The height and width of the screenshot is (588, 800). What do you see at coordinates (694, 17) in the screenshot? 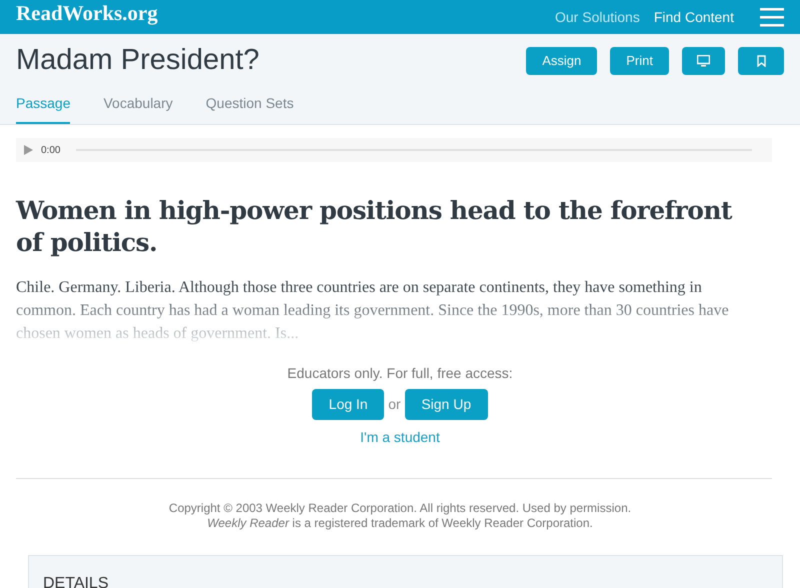
I see `nav-link: Find Content` at bounding box center [694, 17].